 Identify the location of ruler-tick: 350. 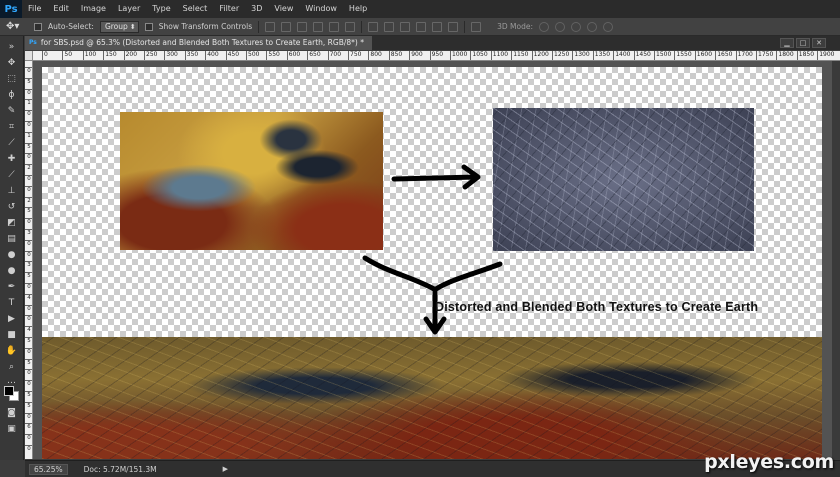
(191, 55).